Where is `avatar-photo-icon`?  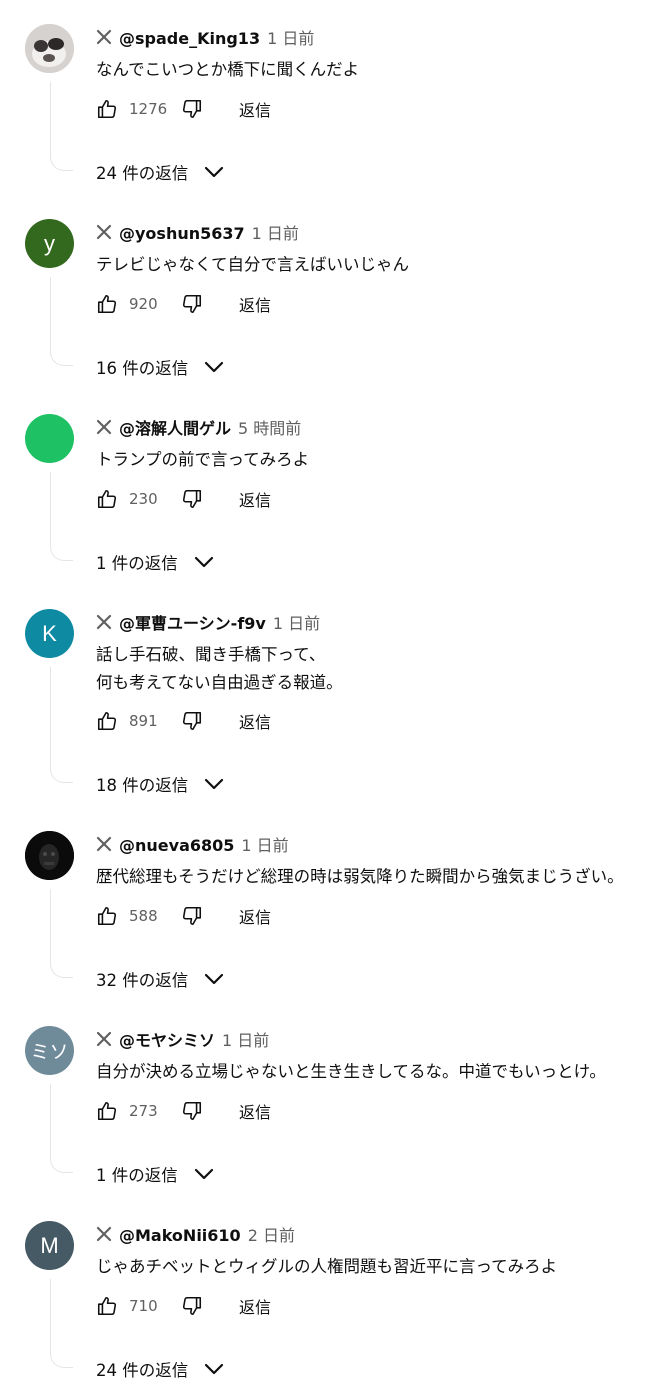
avatar-photo-icon is located at coordinates (49, 855).